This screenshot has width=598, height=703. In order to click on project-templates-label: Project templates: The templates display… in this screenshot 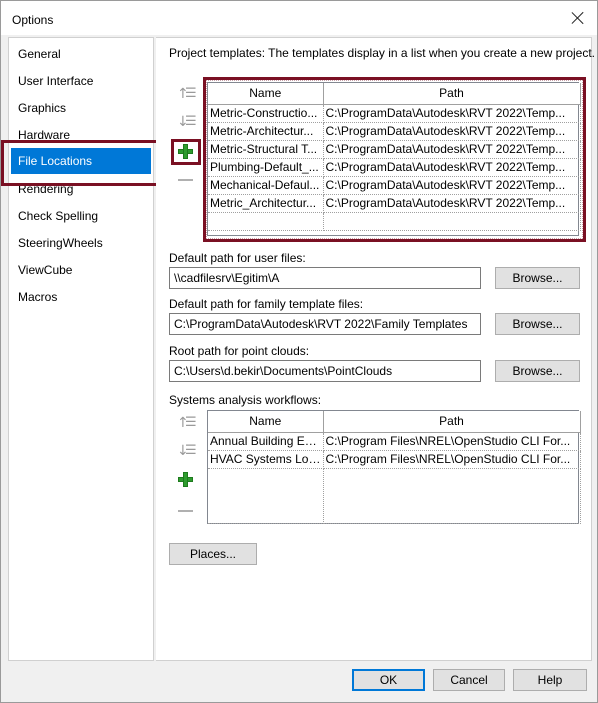, I will do `click(382, 53)`.